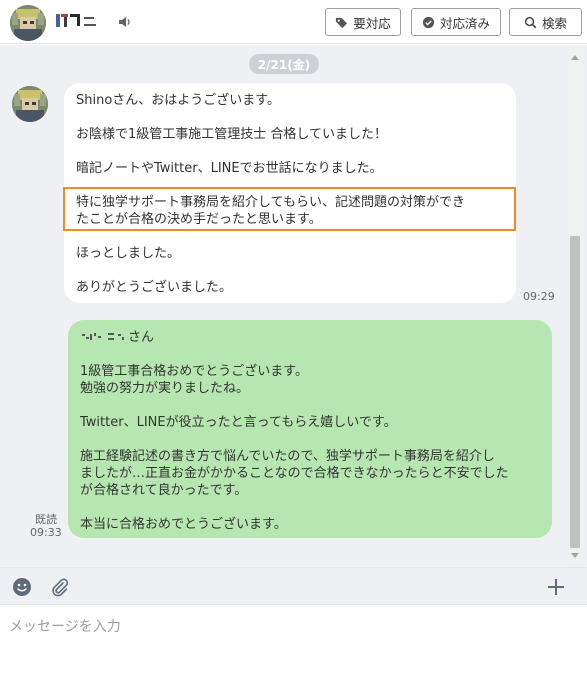 Image resolution: width=587 pixels, height=692 pixels. I want to click on composer-toolbar, so click(293, 586).